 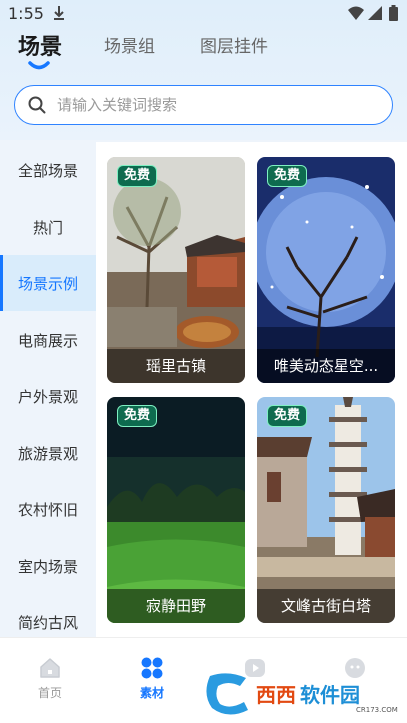 What do you see at coordinates (330, 695) in the screenshot?
I see `svg-text: 软件园` at bounding box center [330, 695].